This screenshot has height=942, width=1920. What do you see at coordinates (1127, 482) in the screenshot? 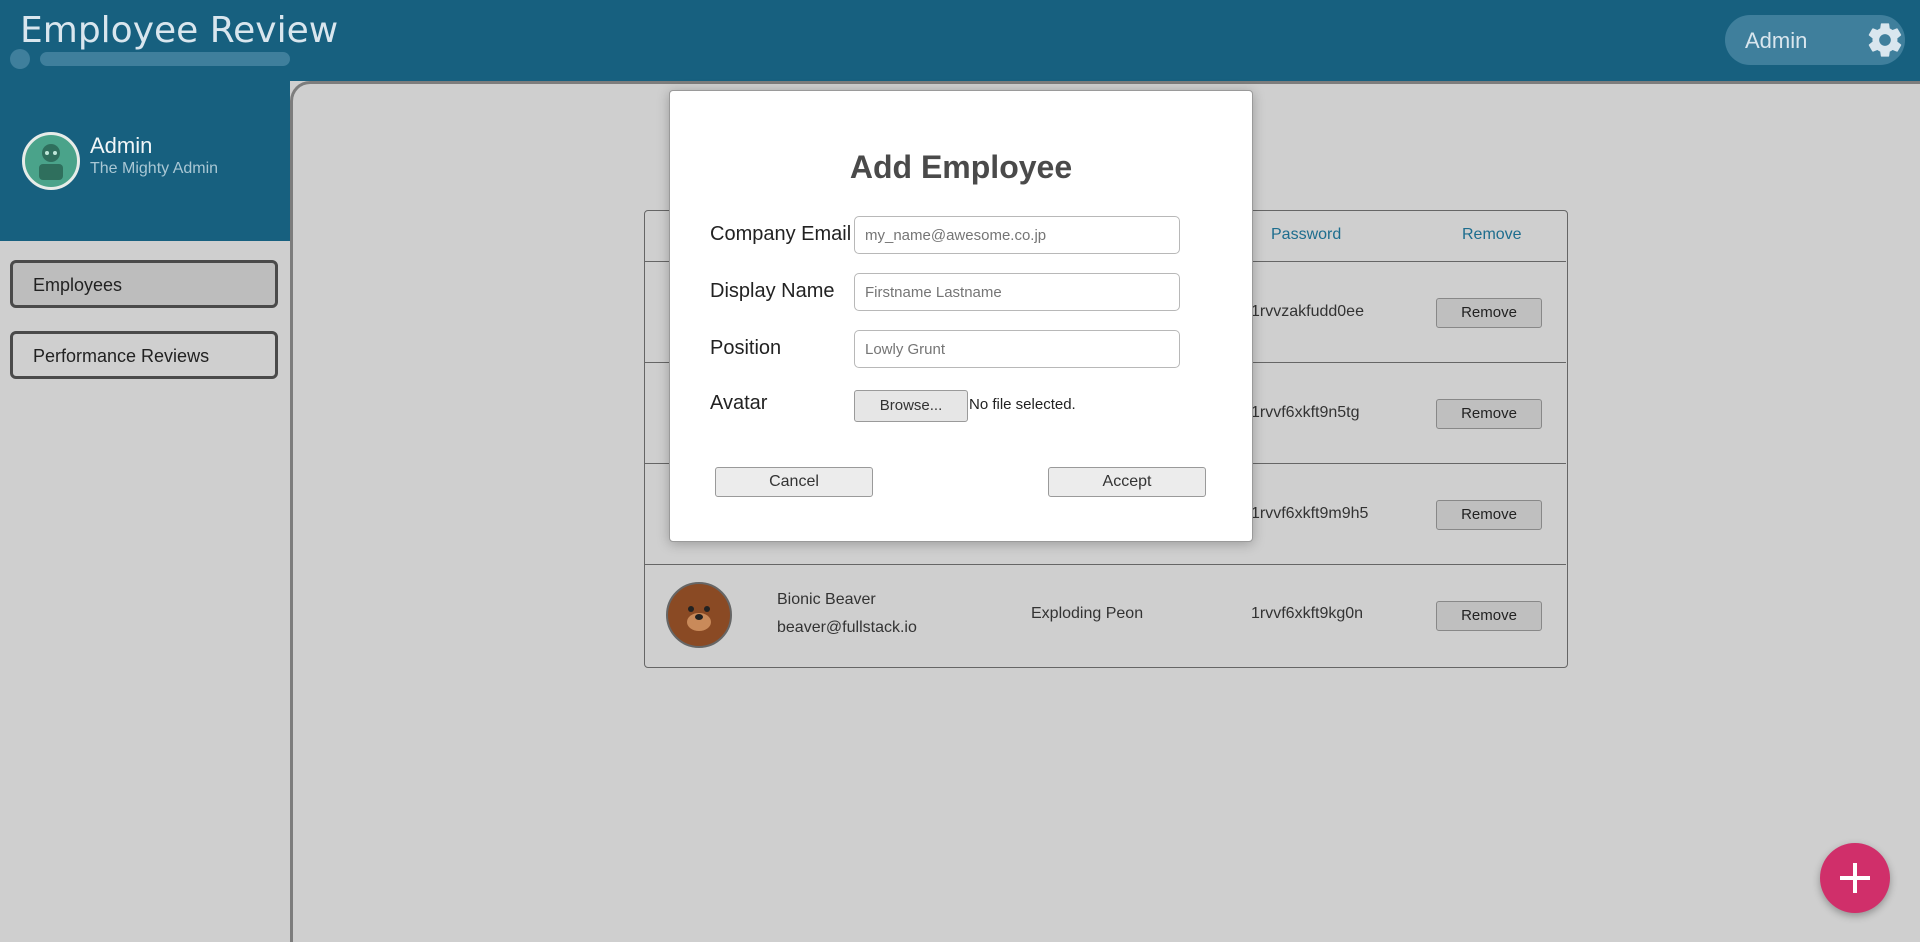
I see `accept-button: Accept` at bounding box center [1127, 482].